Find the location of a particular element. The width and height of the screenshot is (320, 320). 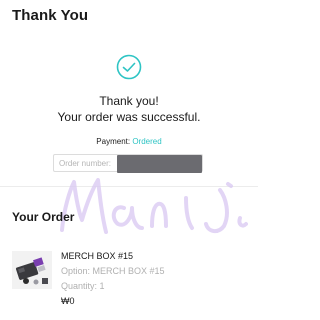

order-number-label: Order number: is located at coordinates (85, 163).